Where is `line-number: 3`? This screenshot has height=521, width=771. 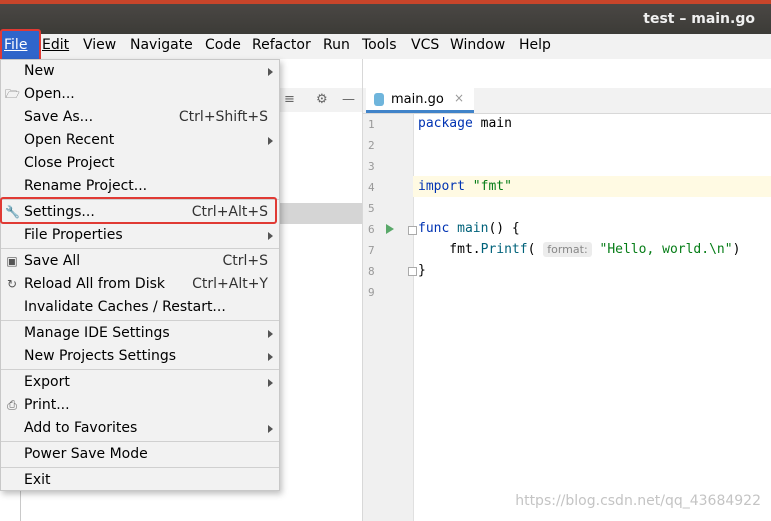
line-number: 3 is located at coordinates (371, 166).